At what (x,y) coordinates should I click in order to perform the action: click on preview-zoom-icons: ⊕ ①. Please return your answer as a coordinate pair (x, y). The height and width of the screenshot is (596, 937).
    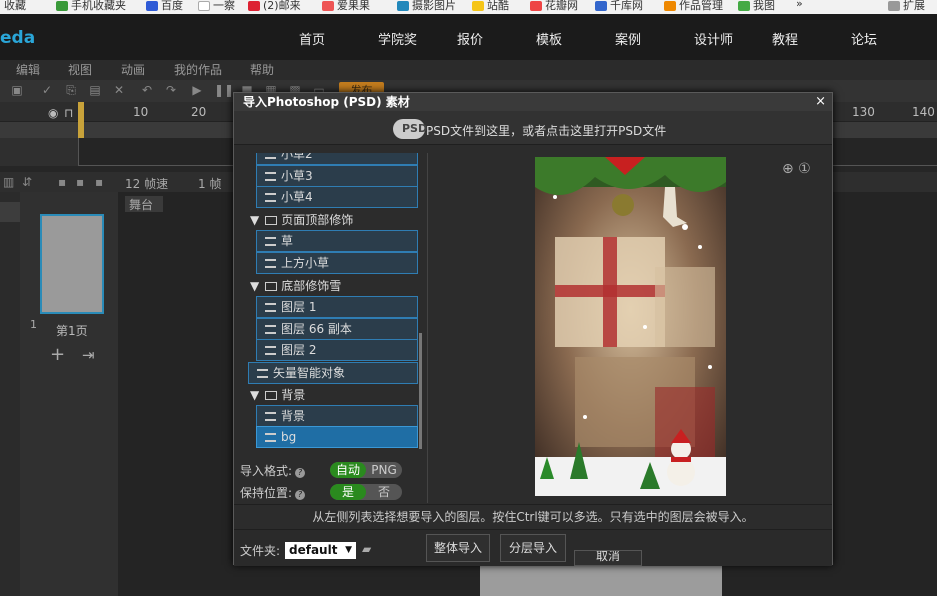
    Looking at the image, I should click on (796, 169).